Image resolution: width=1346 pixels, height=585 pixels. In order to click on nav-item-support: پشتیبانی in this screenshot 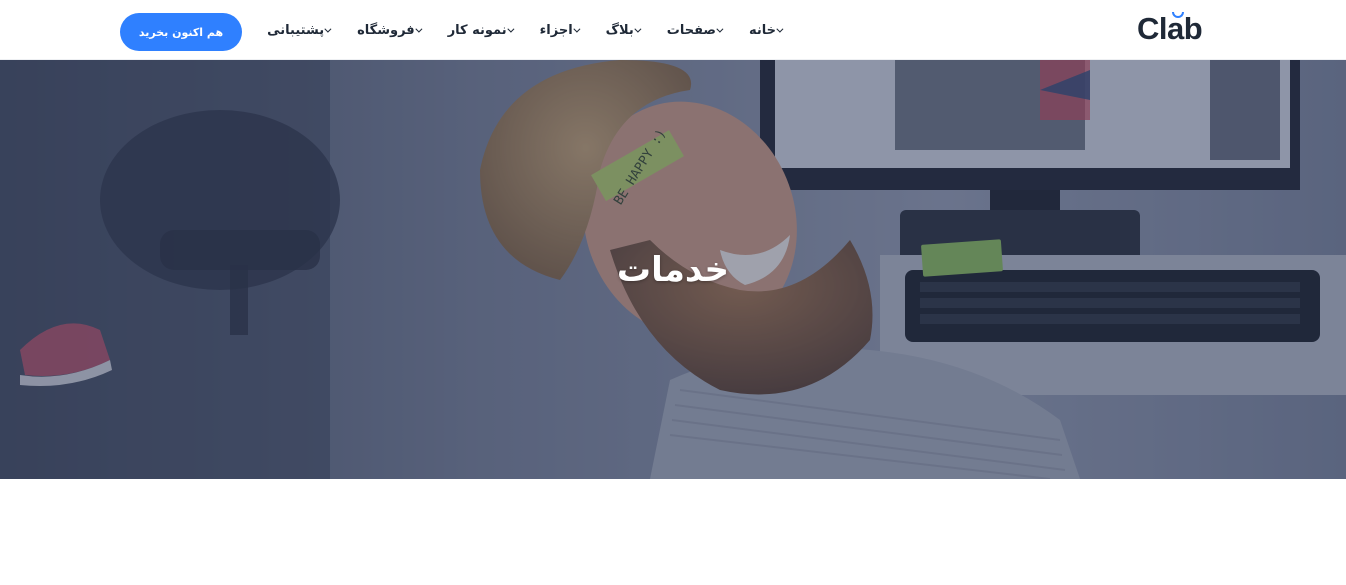, I will do `click(301, 30)`.